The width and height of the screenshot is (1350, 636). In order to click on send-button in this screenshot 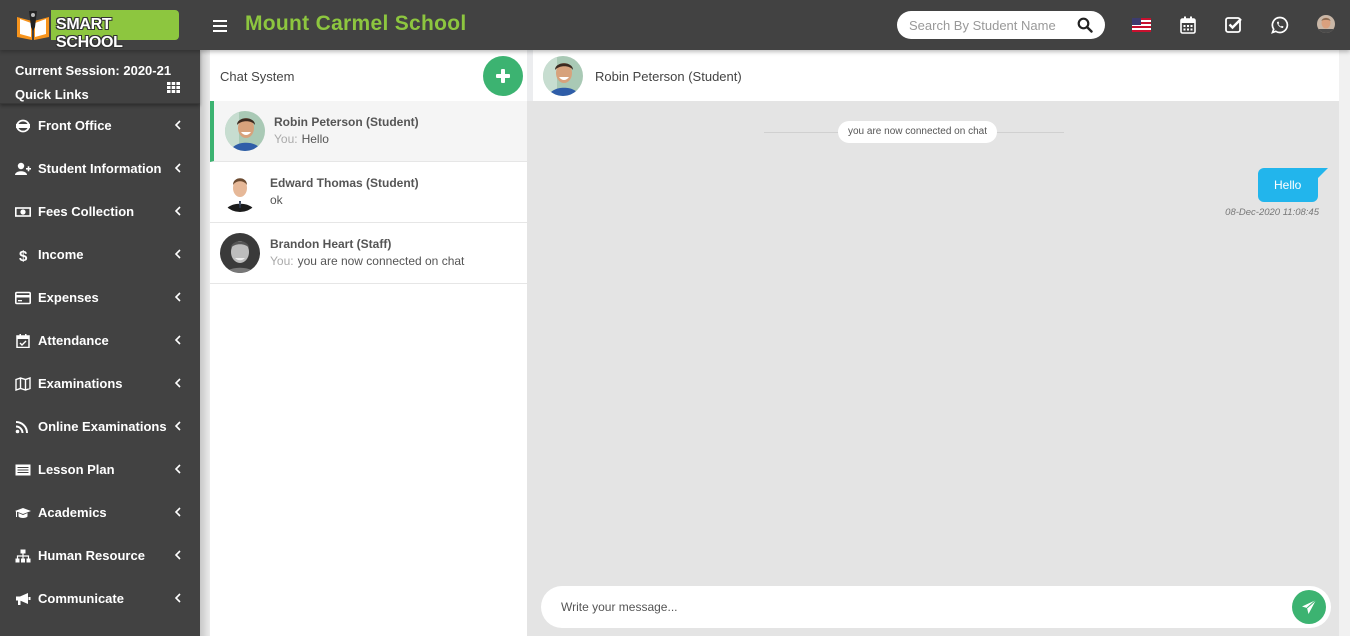, I will do `click(1309, 607)`.